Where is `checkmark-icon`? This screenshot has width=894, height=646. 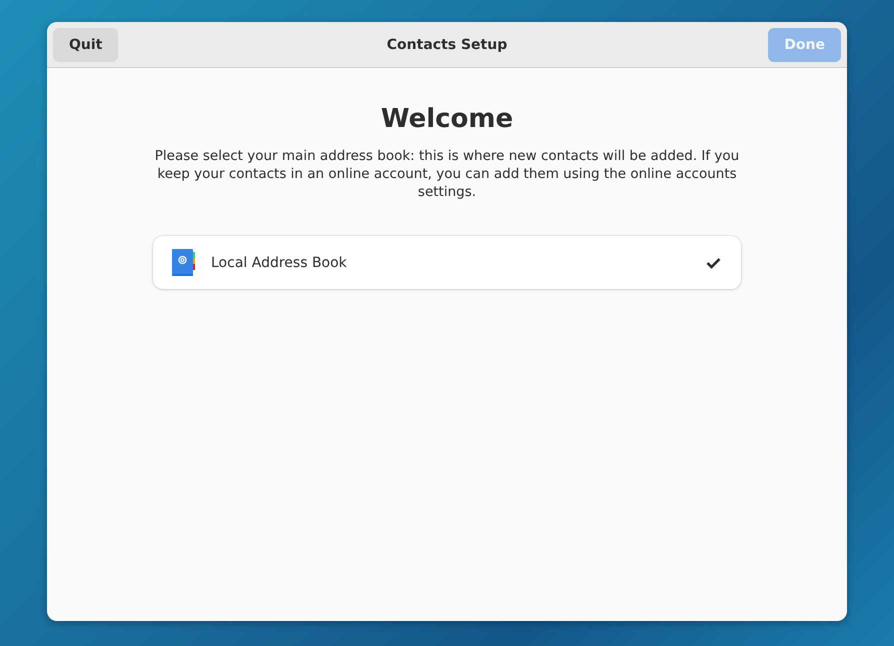
checkmark-icon is located at coordinates (713, 262).